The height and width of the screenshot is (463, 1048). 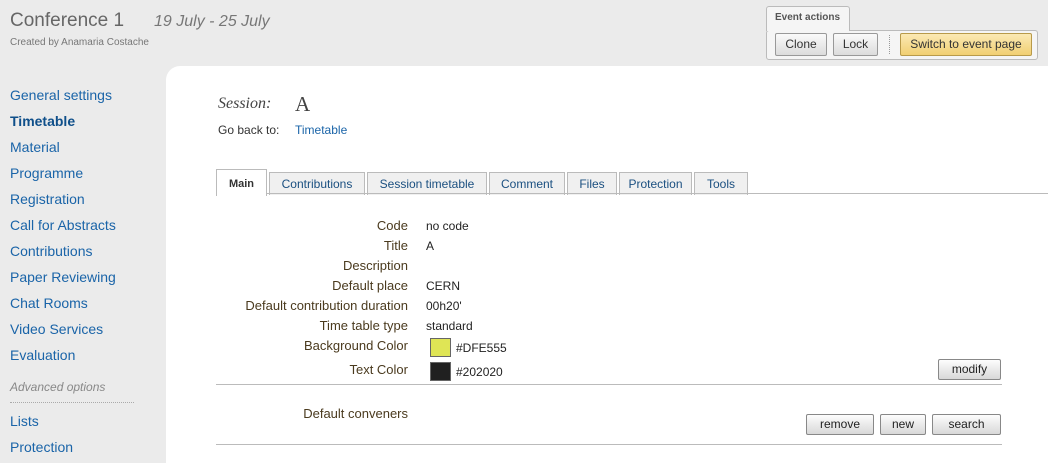 I want to click on text-color-value: #202020, so click(x=479, y=372).